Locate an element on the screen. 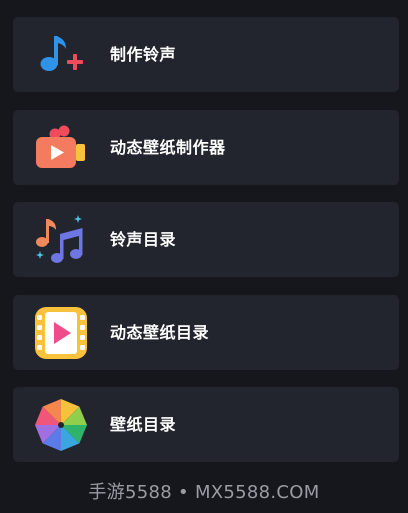 The image size is (408, 513). color-wheel-icon is located at coordinates (61, 425).